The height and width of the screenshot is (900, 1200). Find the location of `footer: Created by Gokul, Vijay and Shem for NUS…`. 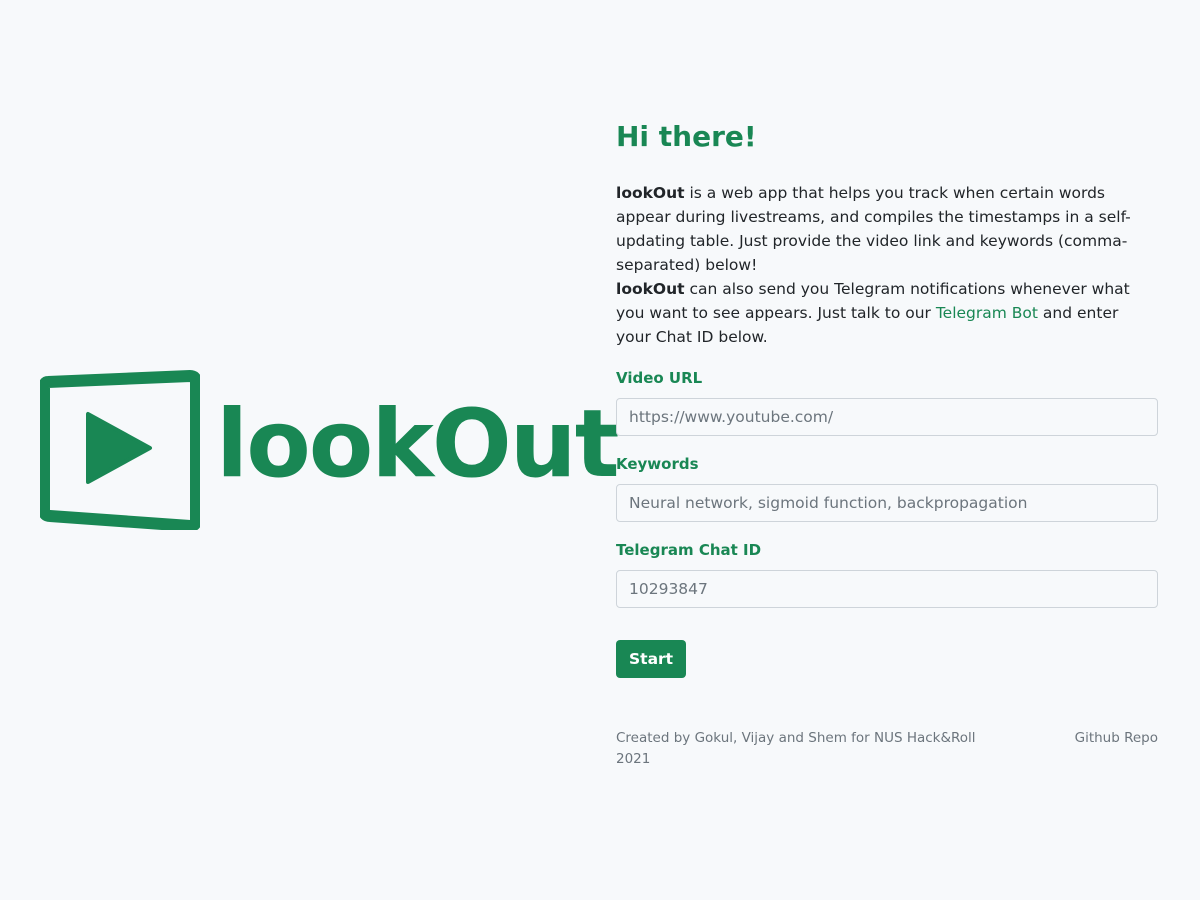

footer: Created by Gokul, Vijay and Shem for NUS… is located at coordinates (887, 749).